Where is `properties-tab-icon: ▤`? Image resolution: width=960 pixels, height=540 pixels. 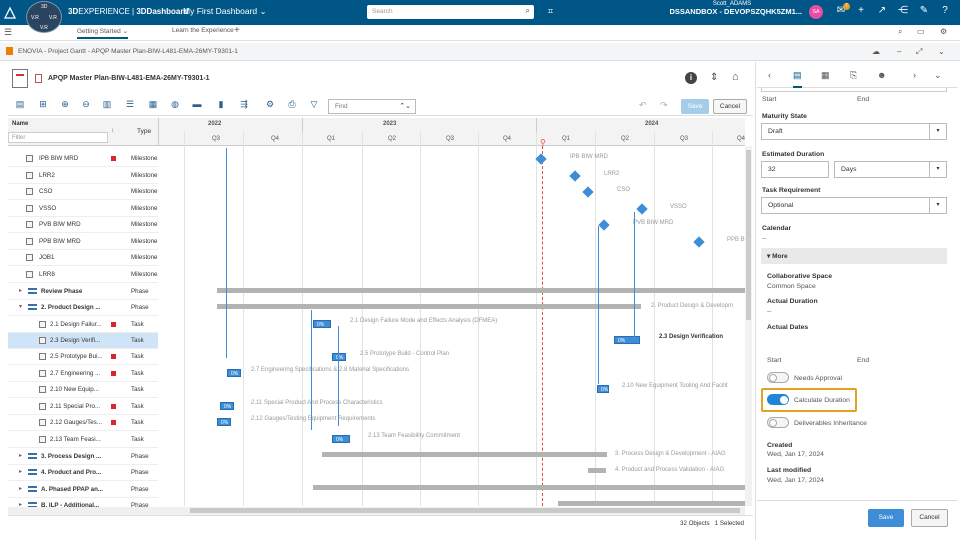
properties-tab-icon: ▤ is located at coordinates (797, 79).